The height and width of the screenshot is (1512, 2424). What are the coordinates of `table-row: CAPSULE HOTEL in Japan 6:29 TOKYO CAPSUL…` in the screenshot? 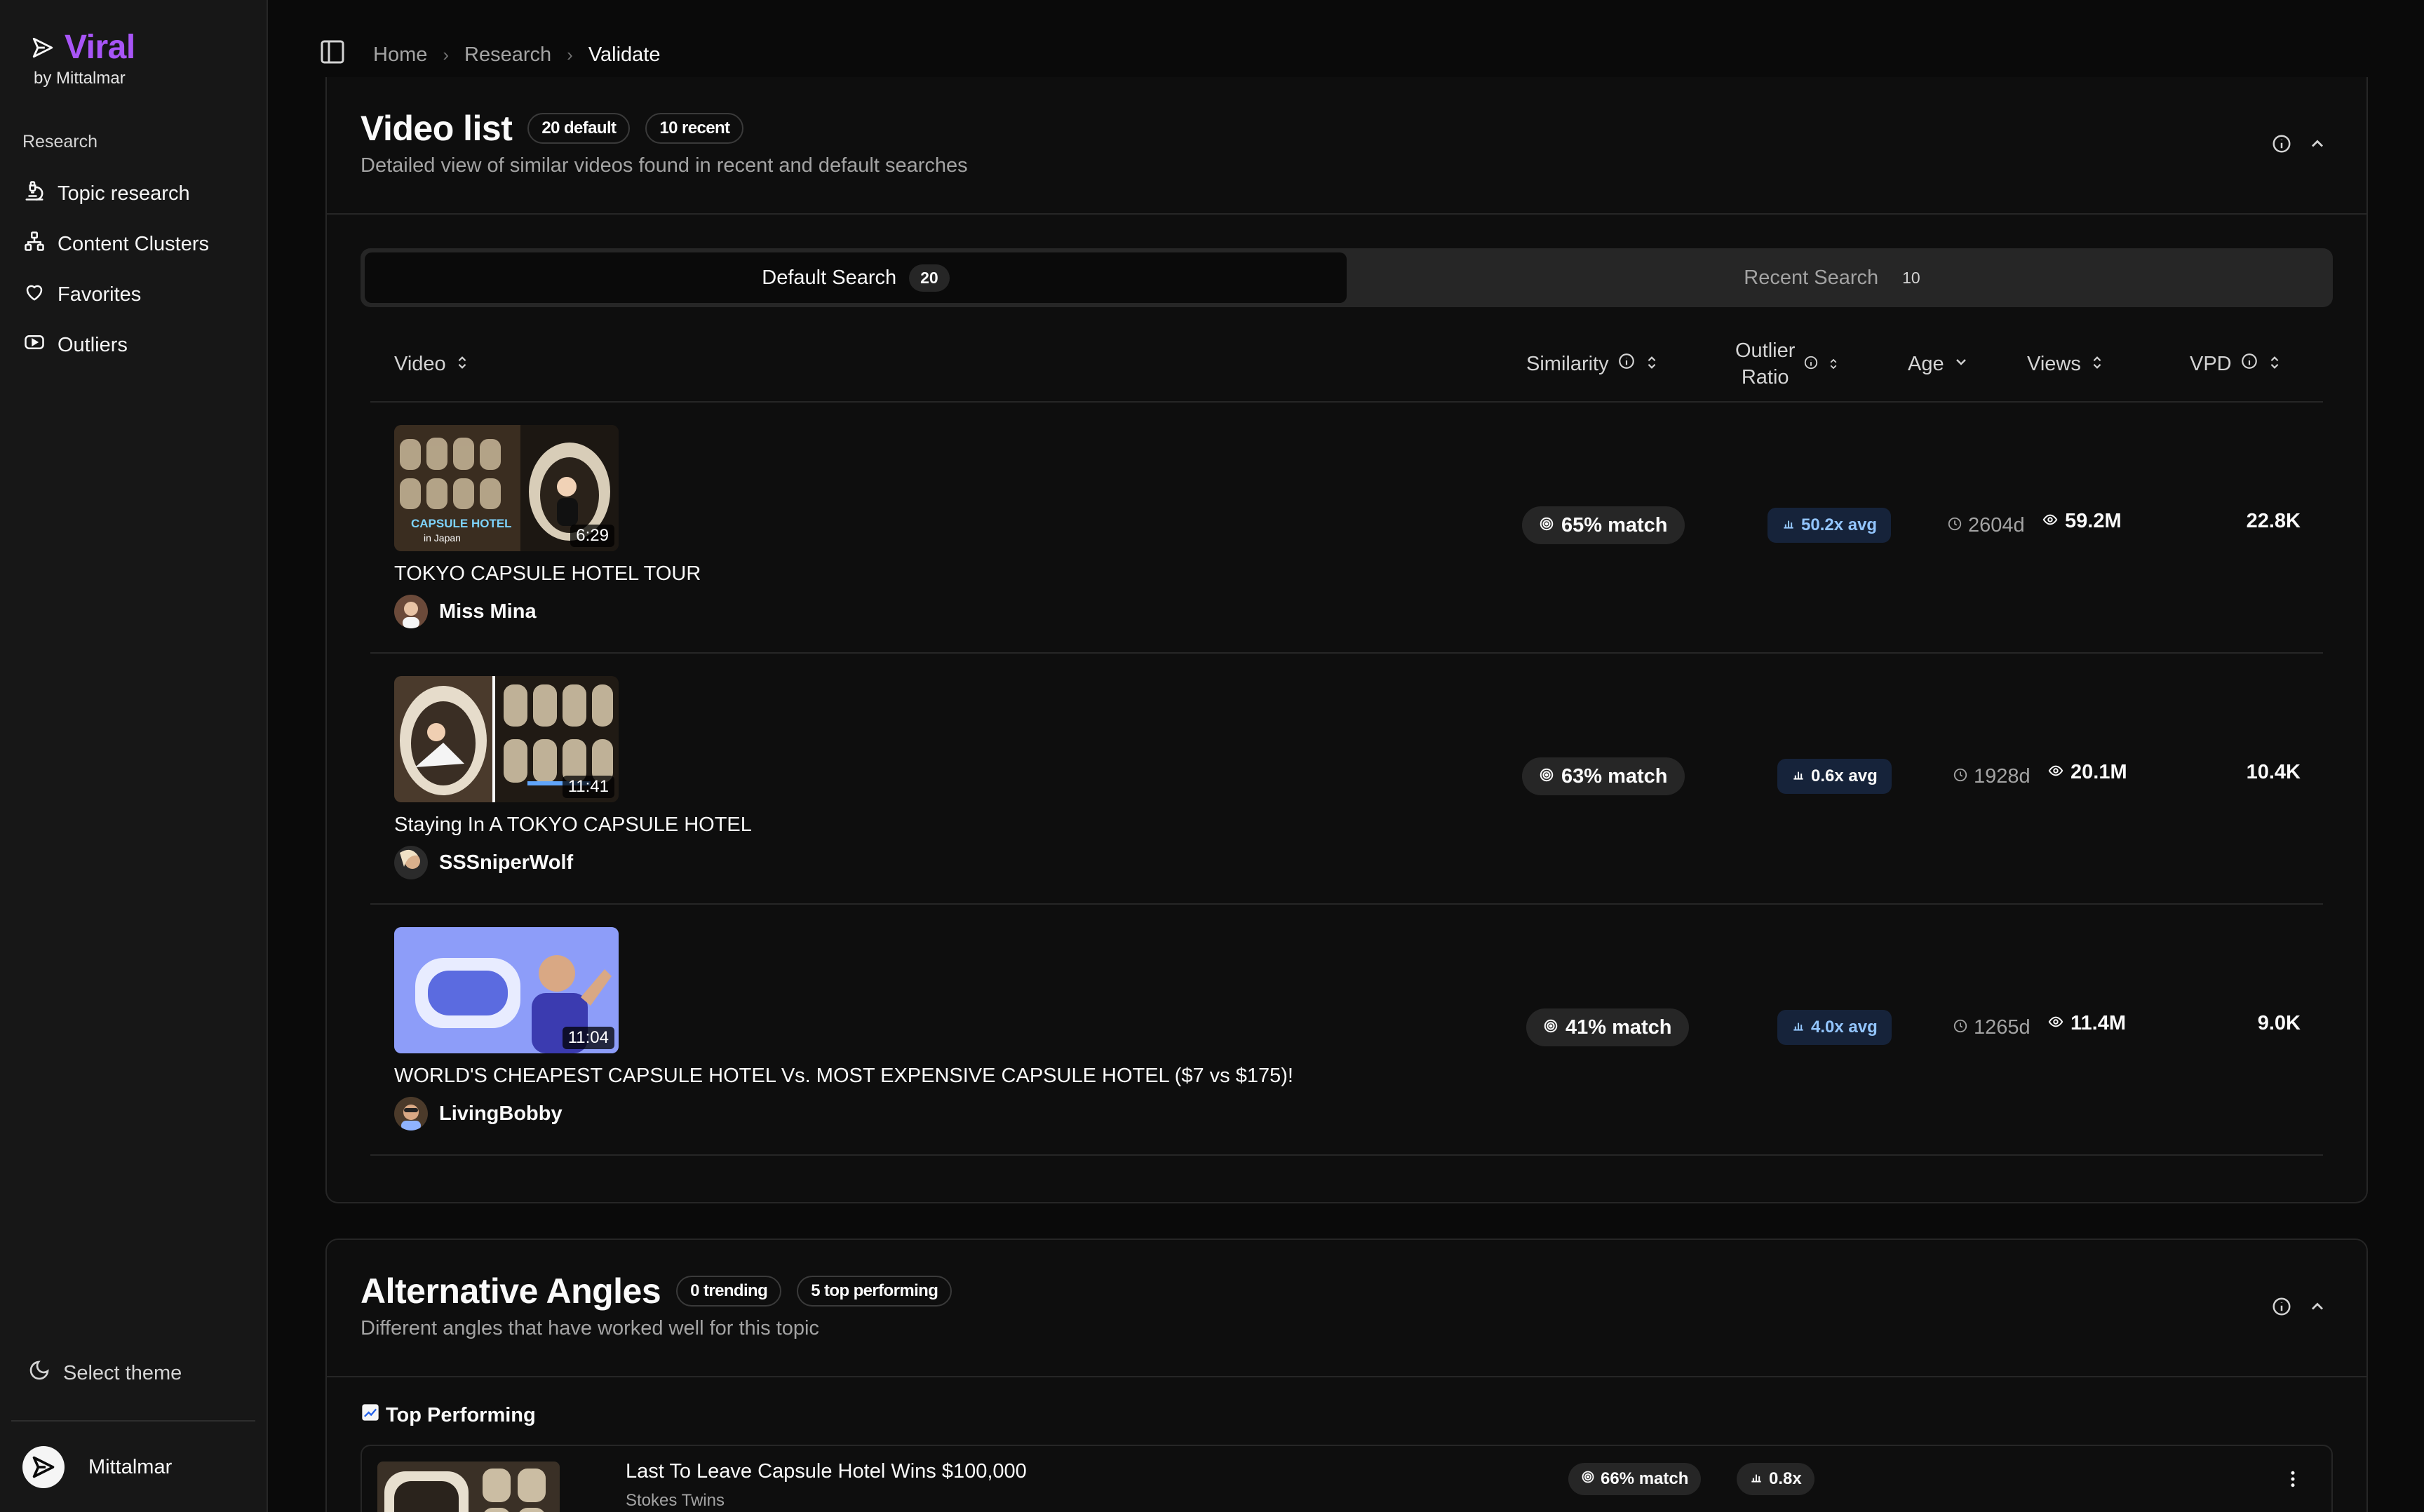 It's located at (1346, 528).